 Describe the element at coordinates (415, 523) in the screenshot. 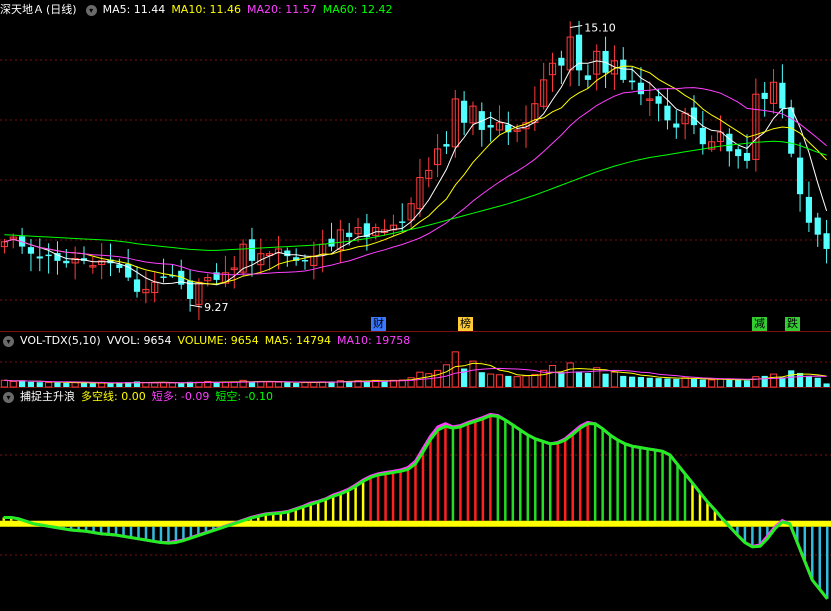

I see `duokong-zero-band` at that location.